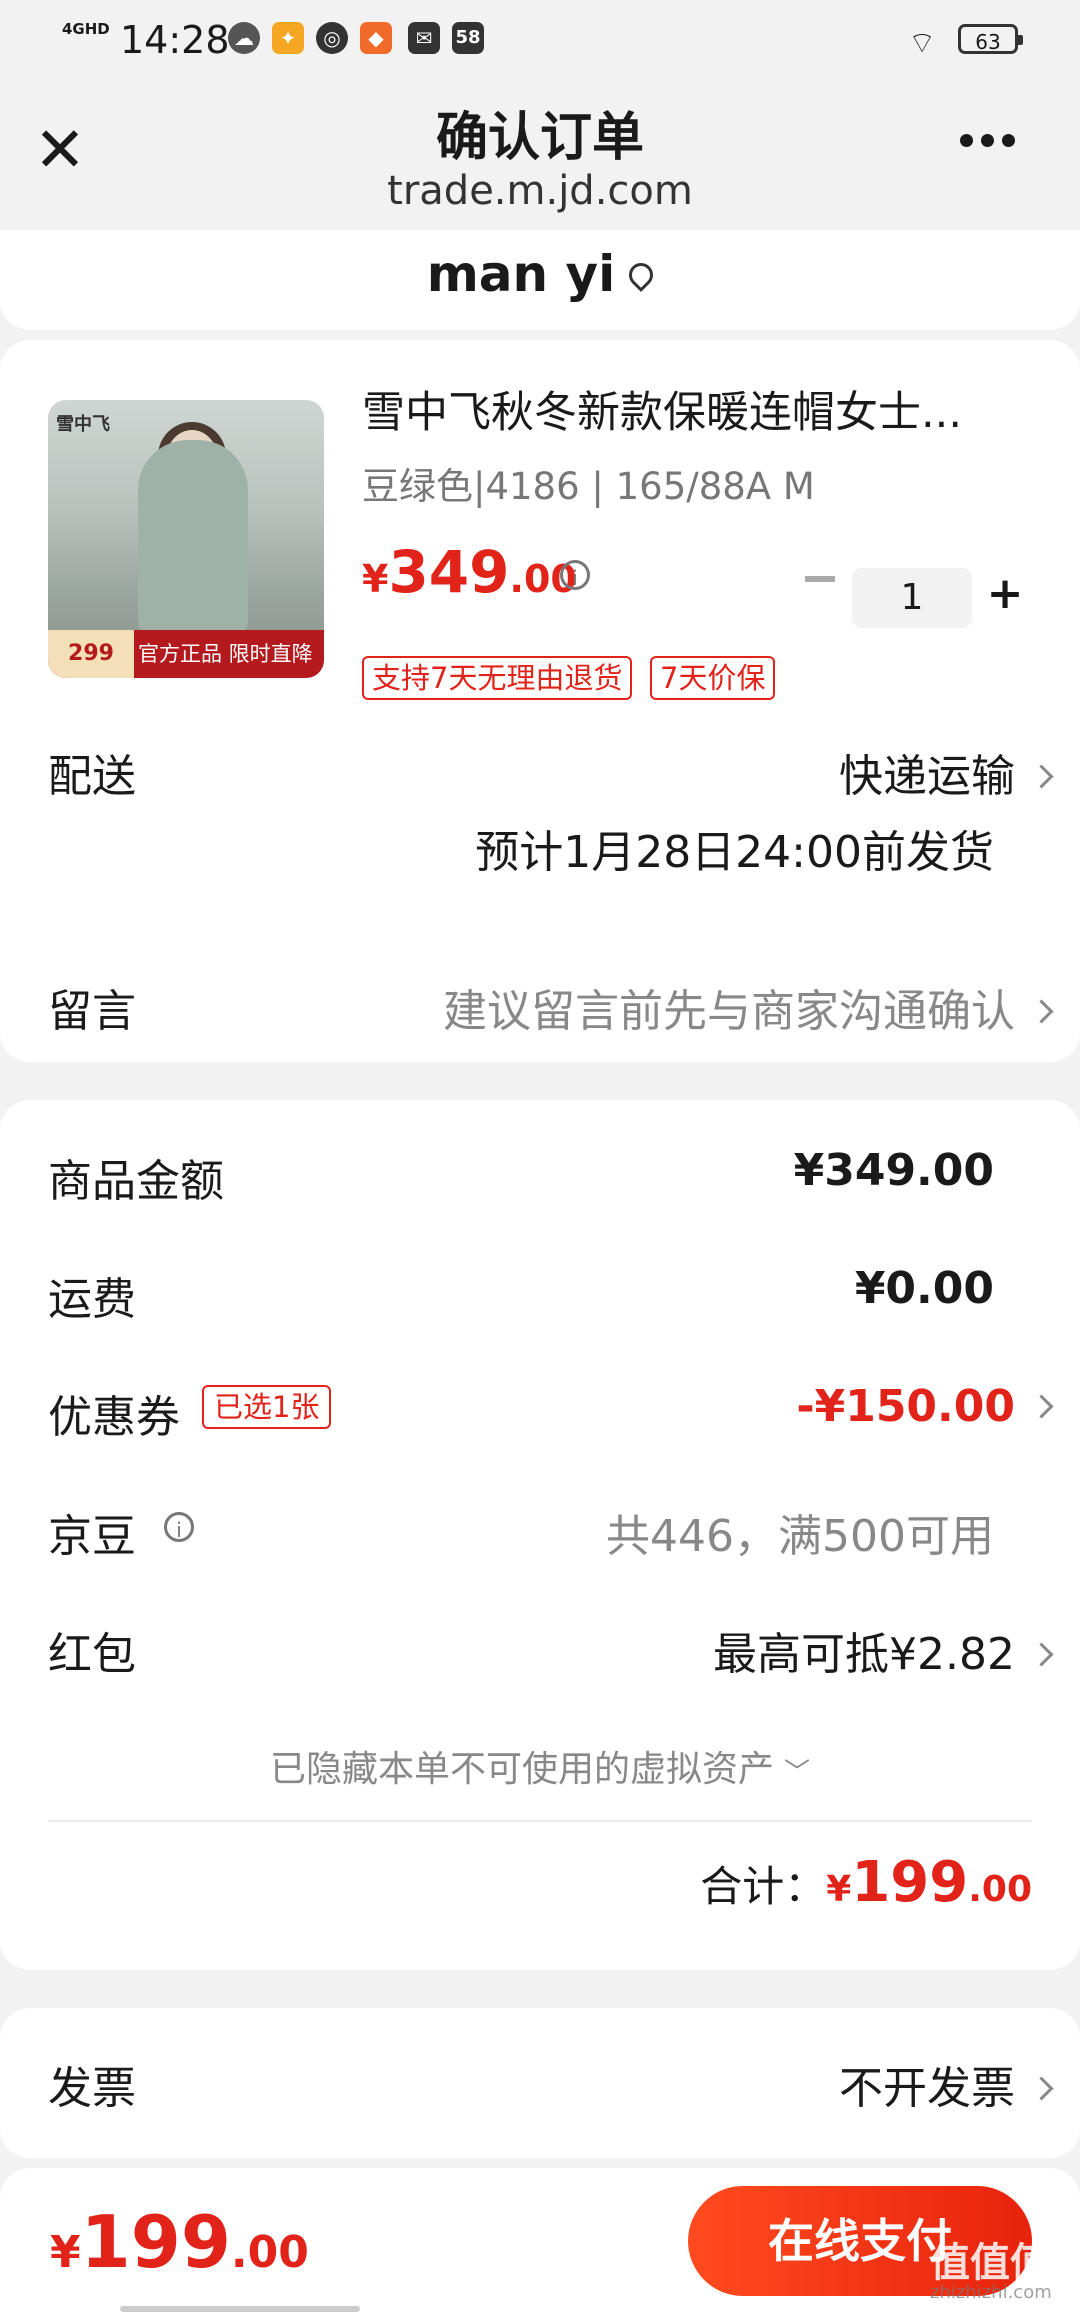 Image resolution: width=1080 pixels, height=2316 pixels. What do you see at coordinates (588, 483) in the screenshot?
I see `product-spec: 豆绿色|4186 | 165/88A M` at bounding box center [588, 483].